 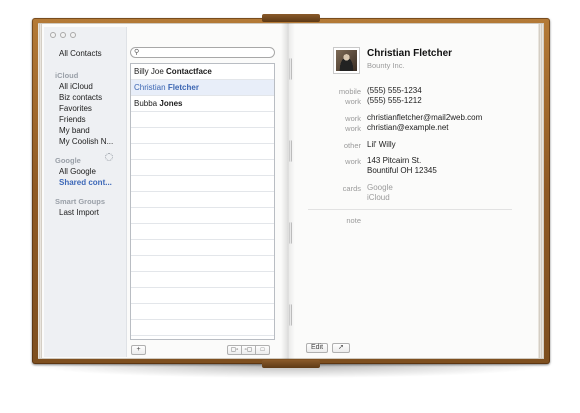 I want to click on field-value-address-line2: Bountiful OH 12345, so click(x=402, y=170).